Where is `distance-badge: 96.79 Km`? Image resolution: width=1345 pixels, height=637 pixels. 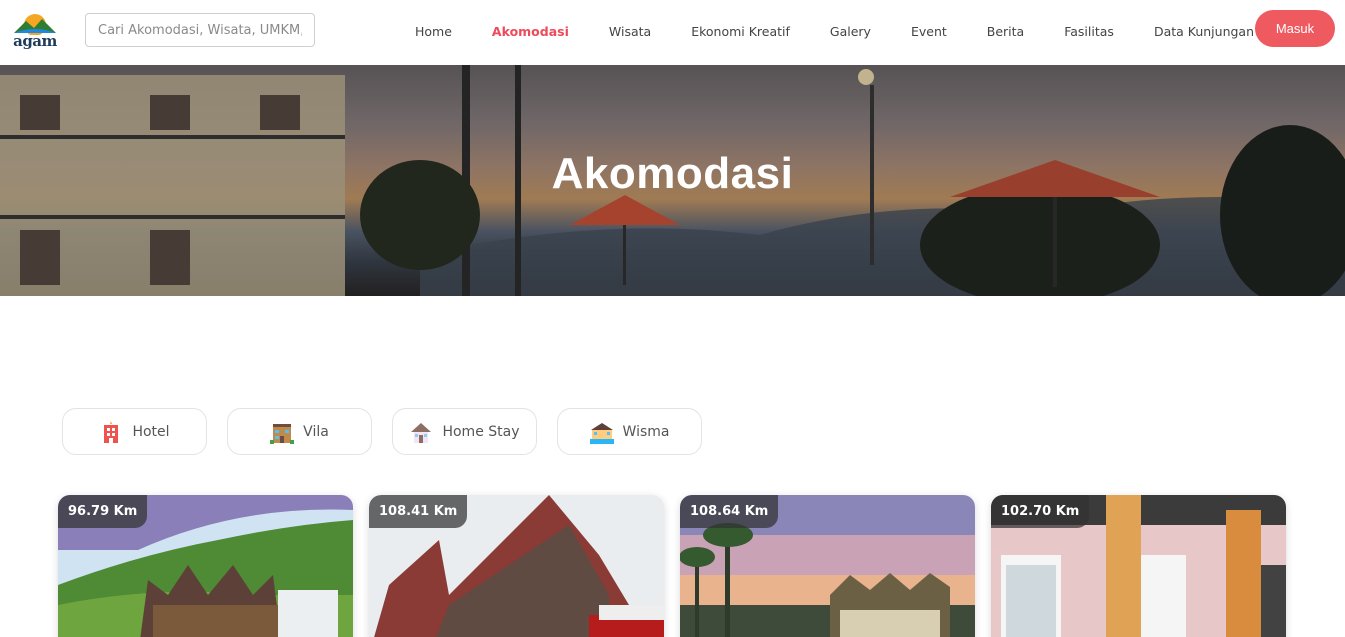 distance-badge: 96.79 Km is located at coordinates (103, 511).